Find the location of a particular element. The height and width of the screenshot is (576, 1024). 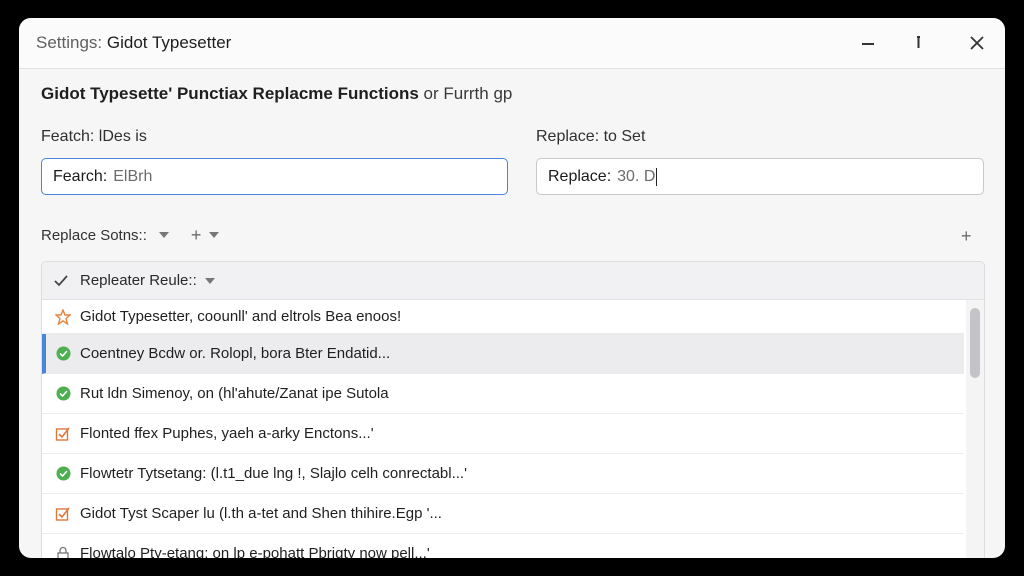

replace-options-row: Replace Sotns:: + is located at coordinates (130, 235).